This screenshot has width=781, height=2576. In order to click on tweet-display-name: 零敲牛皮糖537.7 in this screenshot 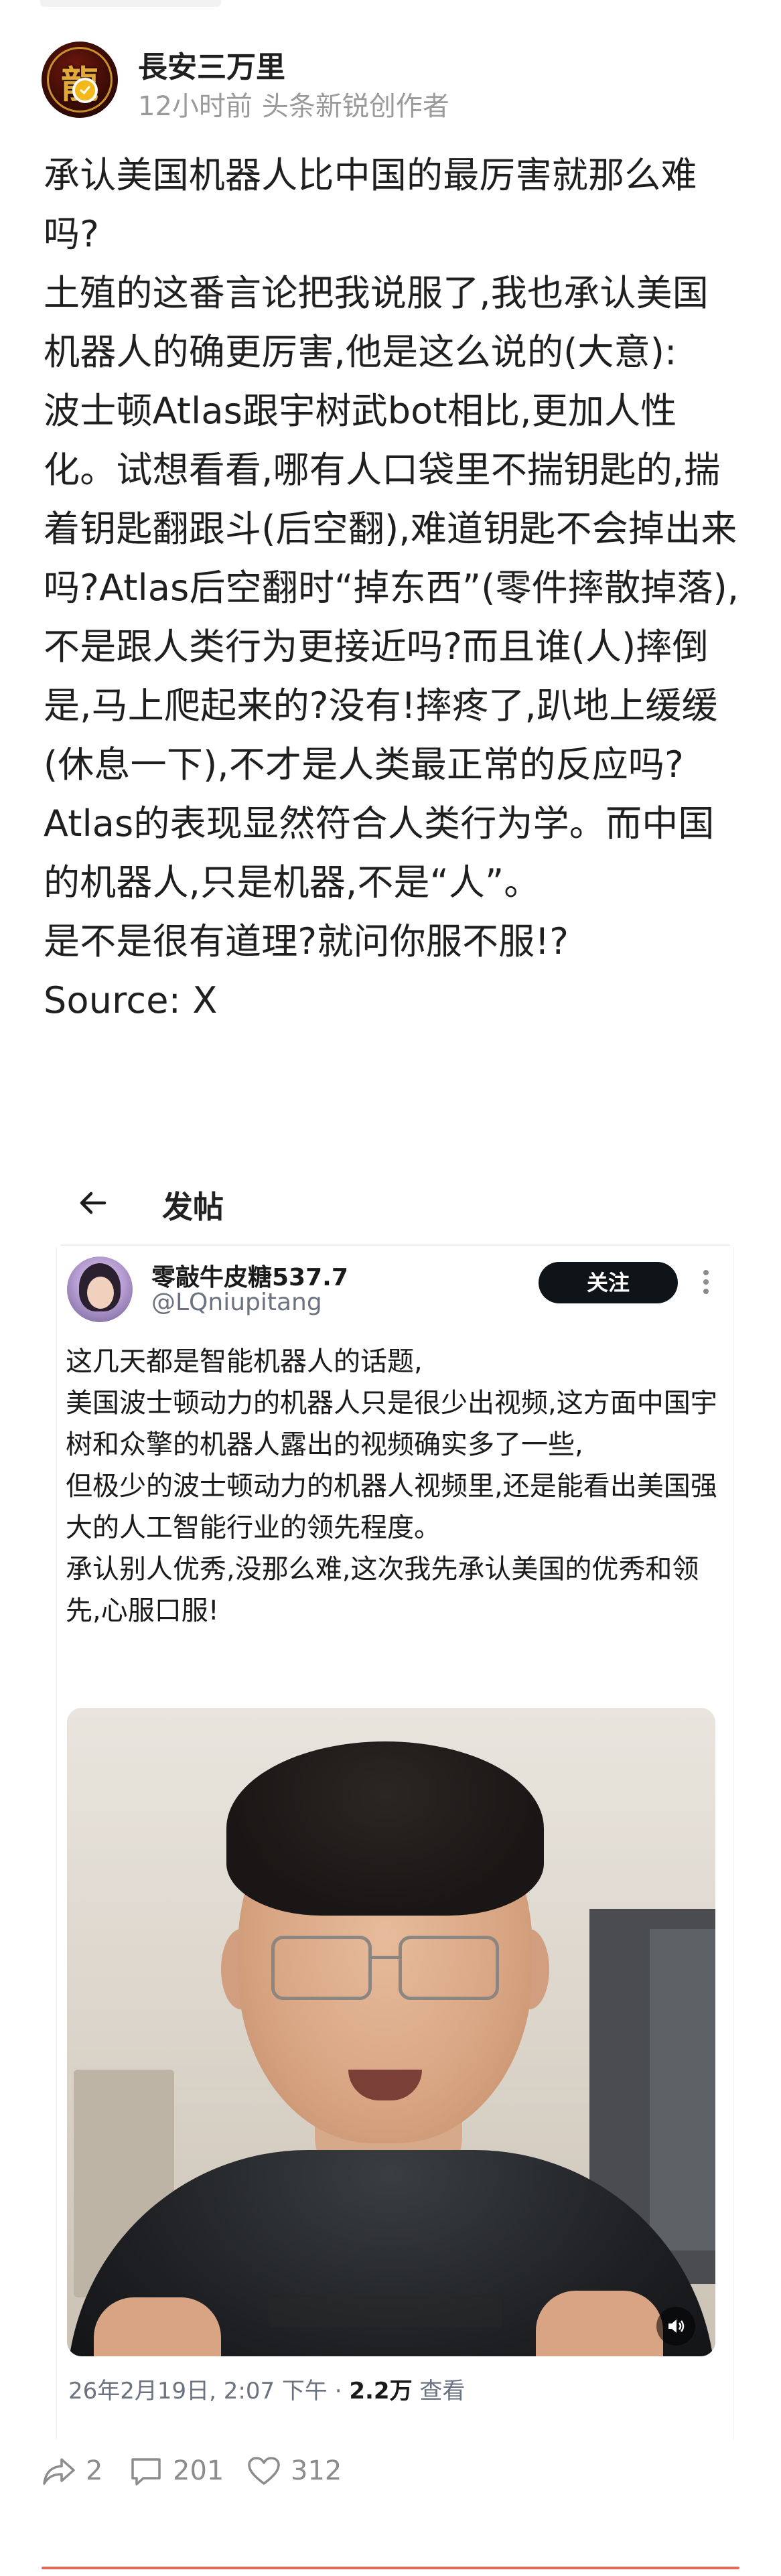, I will do `click(249, 1275)`.